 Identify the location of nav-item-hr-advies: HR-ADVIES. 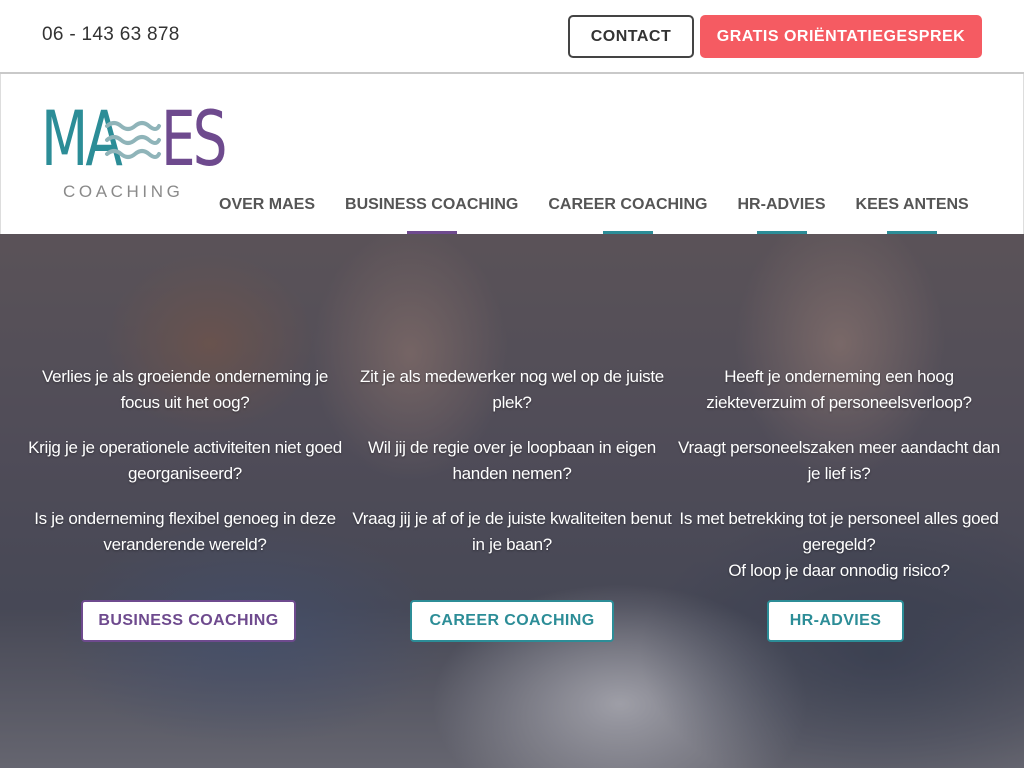
(782, 215).